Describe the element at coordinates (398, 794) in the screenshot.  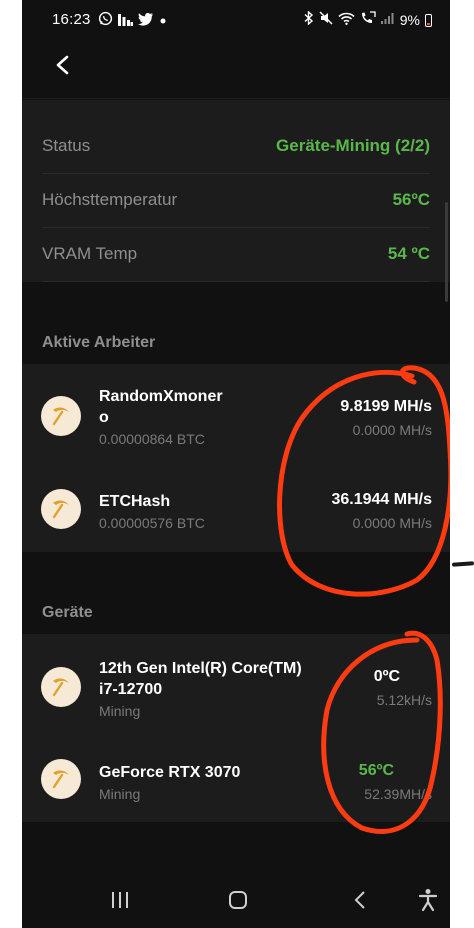
I see `device-hashrate: 52.39MH/s` at that location.